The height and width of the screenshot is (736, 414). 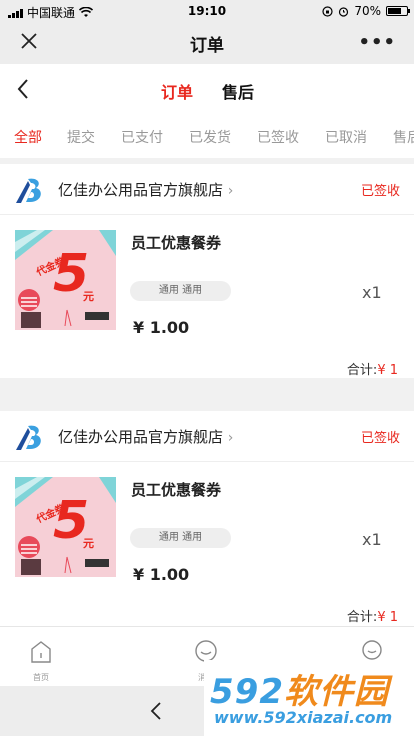 I want to click on more-options-icon: •••, so click(x=377, y=42).